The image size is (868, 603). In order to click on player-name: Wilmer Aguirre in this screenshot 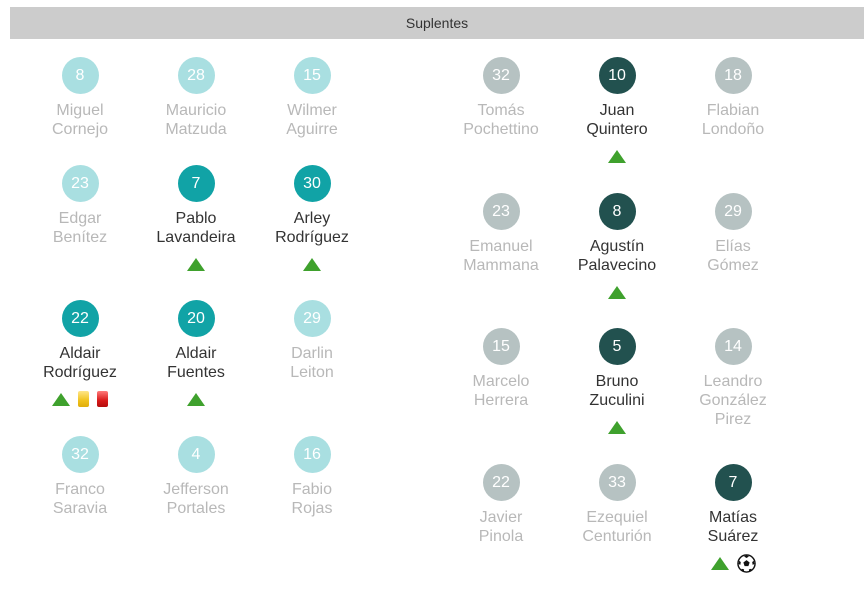, I will do `click(312, 120)`.